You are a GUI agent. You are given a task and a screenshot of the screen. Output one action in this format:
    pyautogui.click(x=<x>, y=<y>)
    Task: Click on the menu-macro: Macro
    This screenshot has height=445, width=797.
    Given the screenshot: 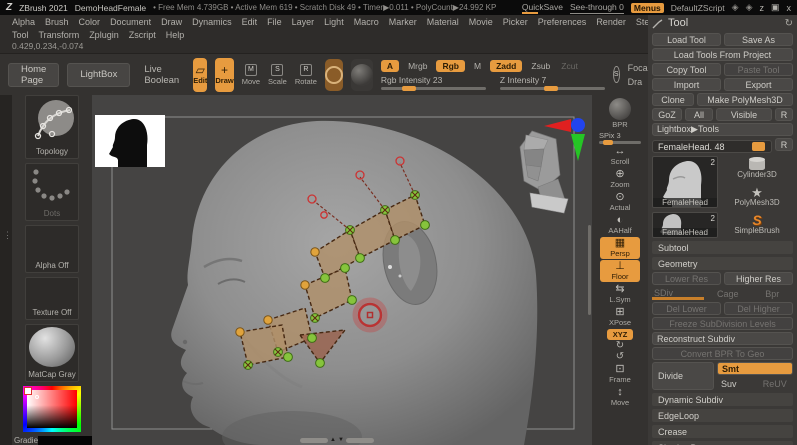 What is the action you would take?
    pyautogui.click(x=366, y=22)
    